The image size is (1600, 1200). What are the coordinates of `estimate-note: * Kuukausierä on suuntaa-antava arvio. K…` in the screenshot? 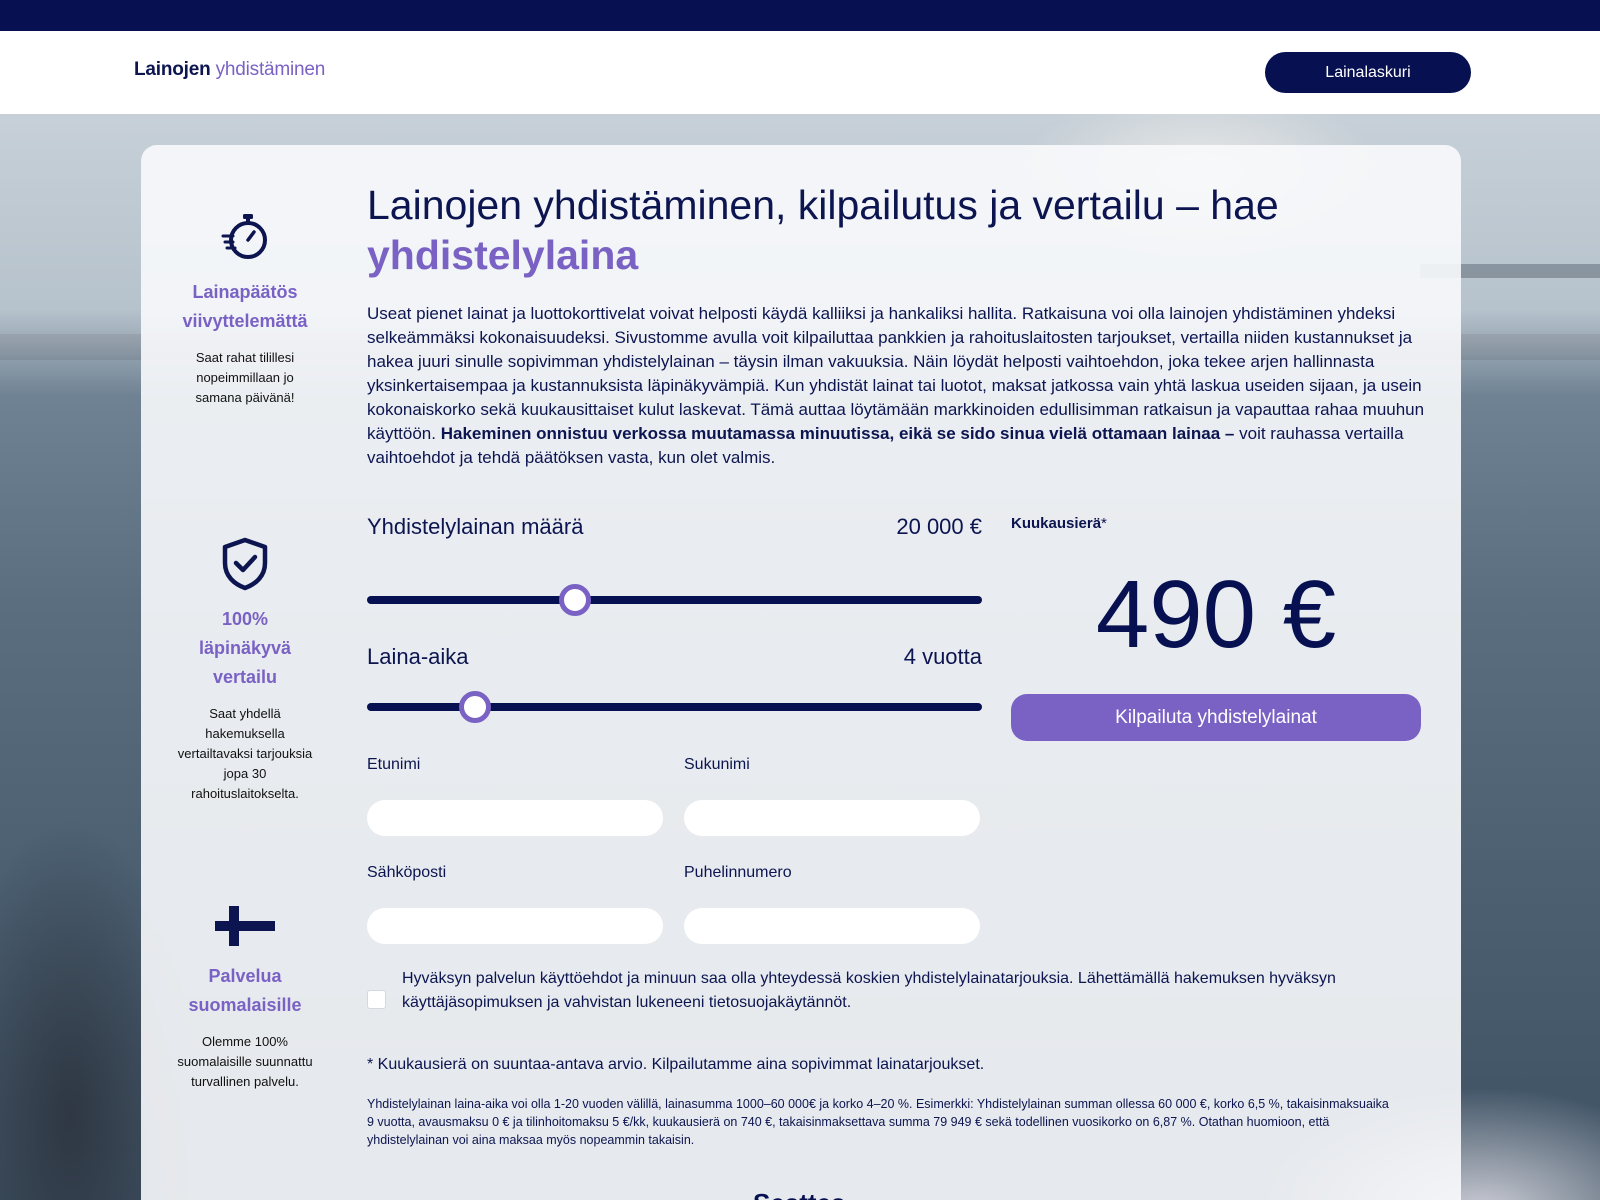 It's located at (676, 1064).